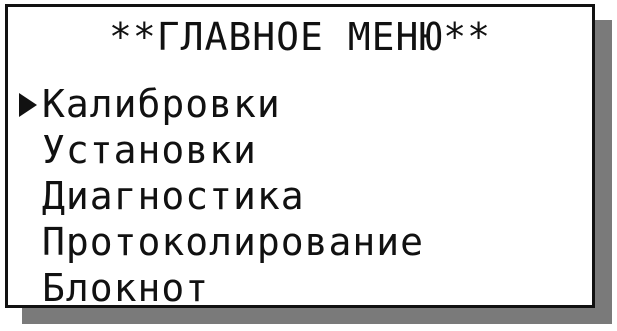 The width and height of the screenshot is (617, 331). I want to click on menu-item-logging: Протоколирование, so click(220, 242).